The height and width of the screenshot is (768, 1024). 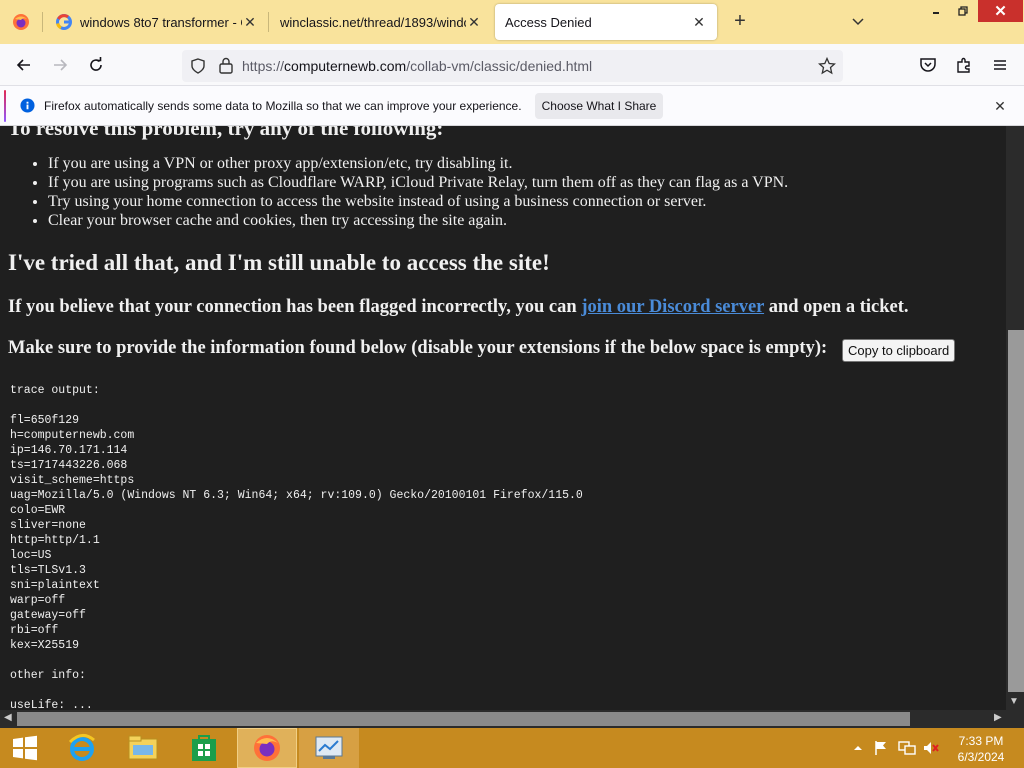 I want to click on system-clock: 7:33 PM 6/3/2024, so click(x=981, y=749).